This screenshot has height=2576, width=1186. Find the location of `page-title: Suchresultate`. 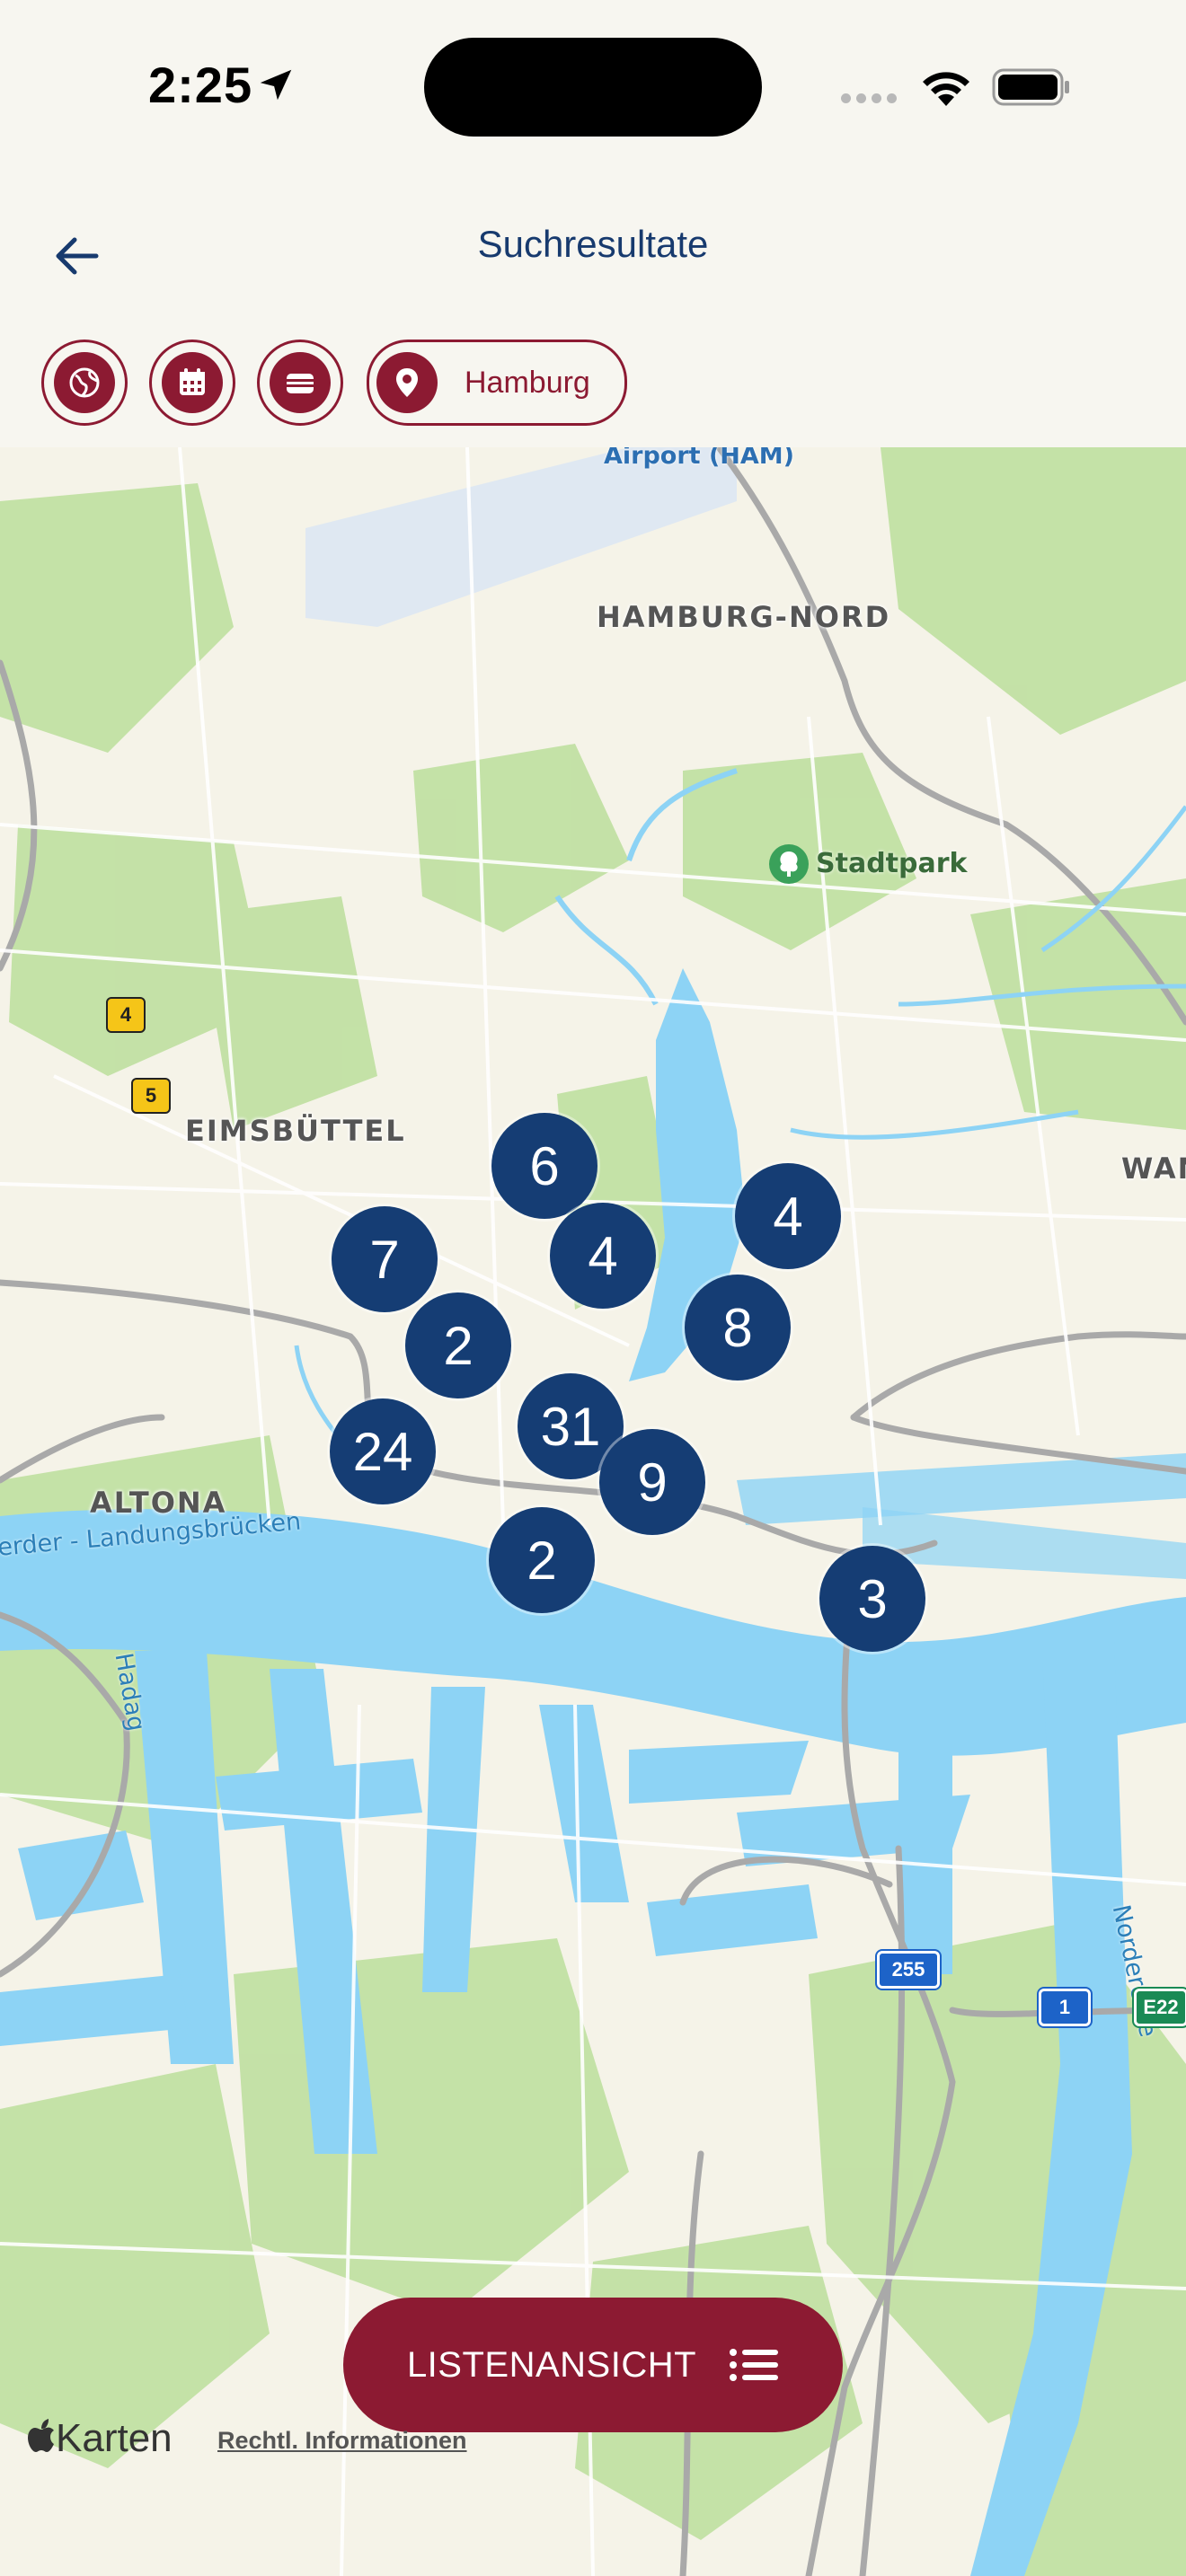

page-title: Suchresultate is located at coordinates (593, 244).